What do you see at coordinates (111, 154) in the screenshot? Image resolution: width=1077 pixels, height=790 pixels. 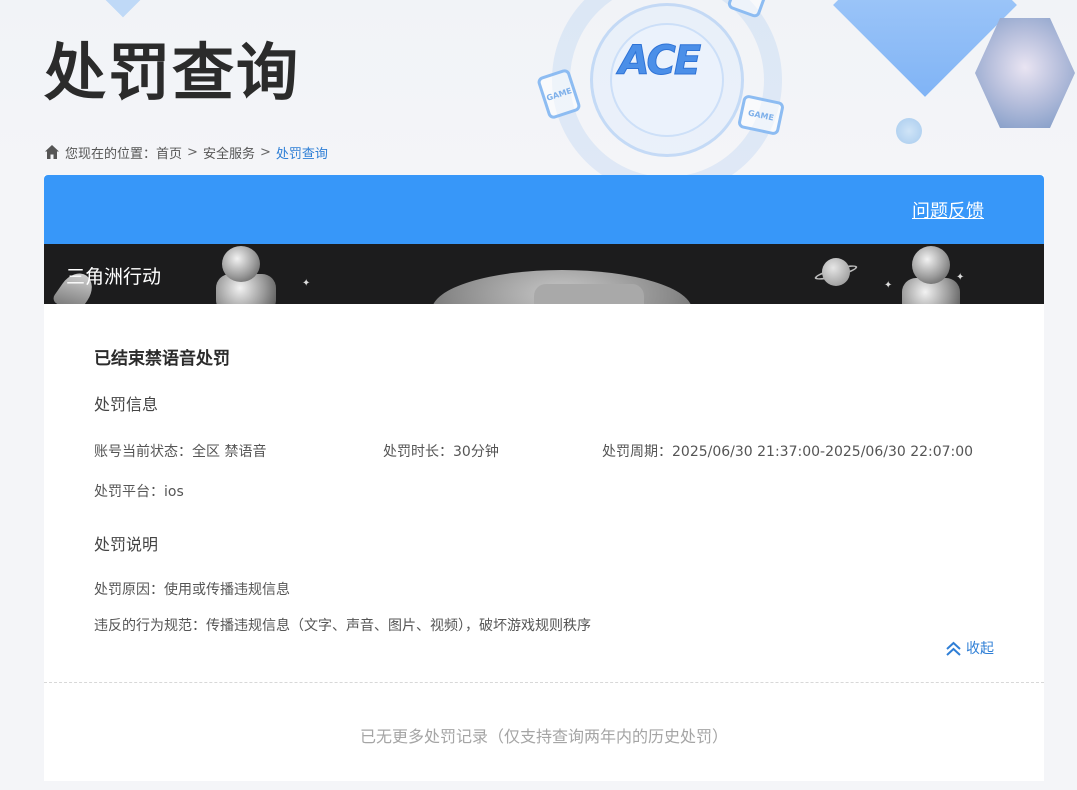 I see `breadcrumb-prefix: 您现在的位置：` at bounding box center [111, 154].